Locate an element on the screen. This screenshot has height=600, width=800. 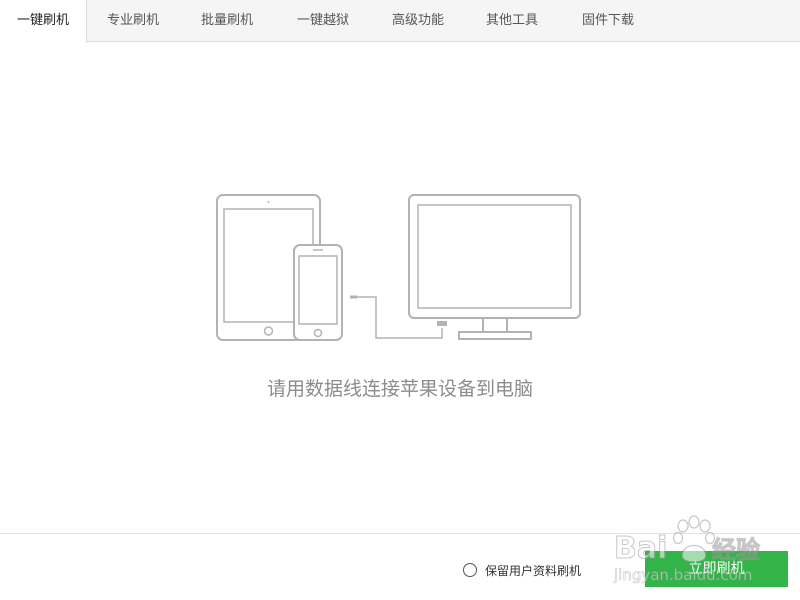
monitor-icon is located at coordinates (494, 267).